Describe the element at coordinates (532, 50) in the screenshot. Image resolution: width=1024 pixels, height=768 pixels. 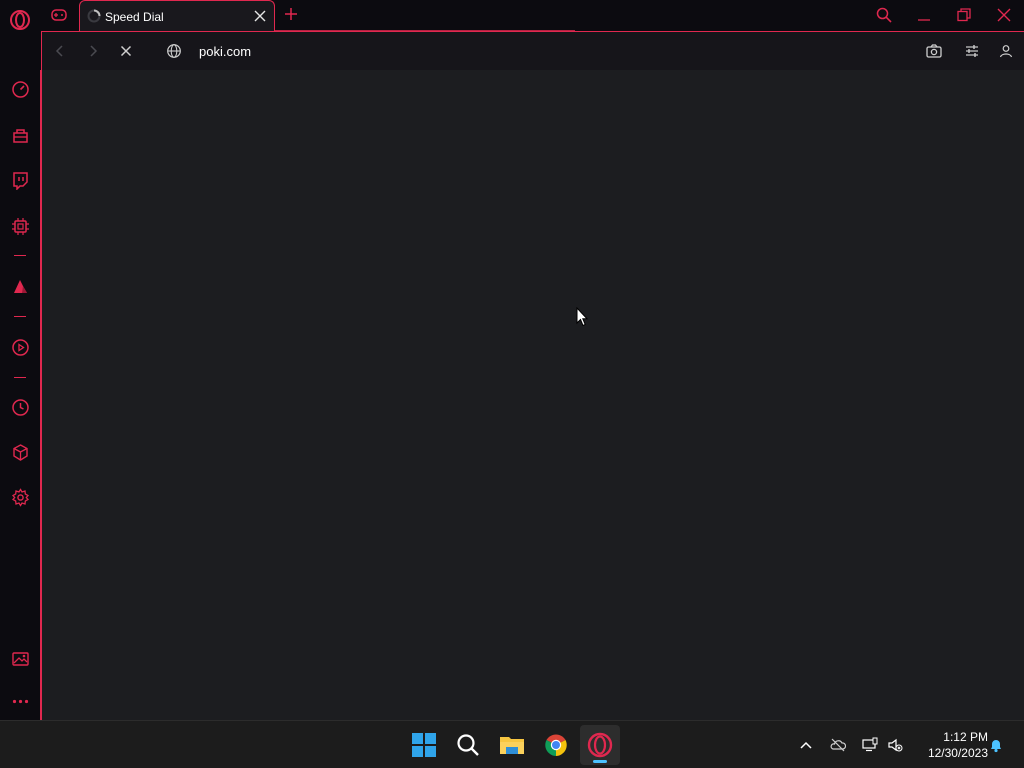
I see `address-bar: poki.com` at that location.